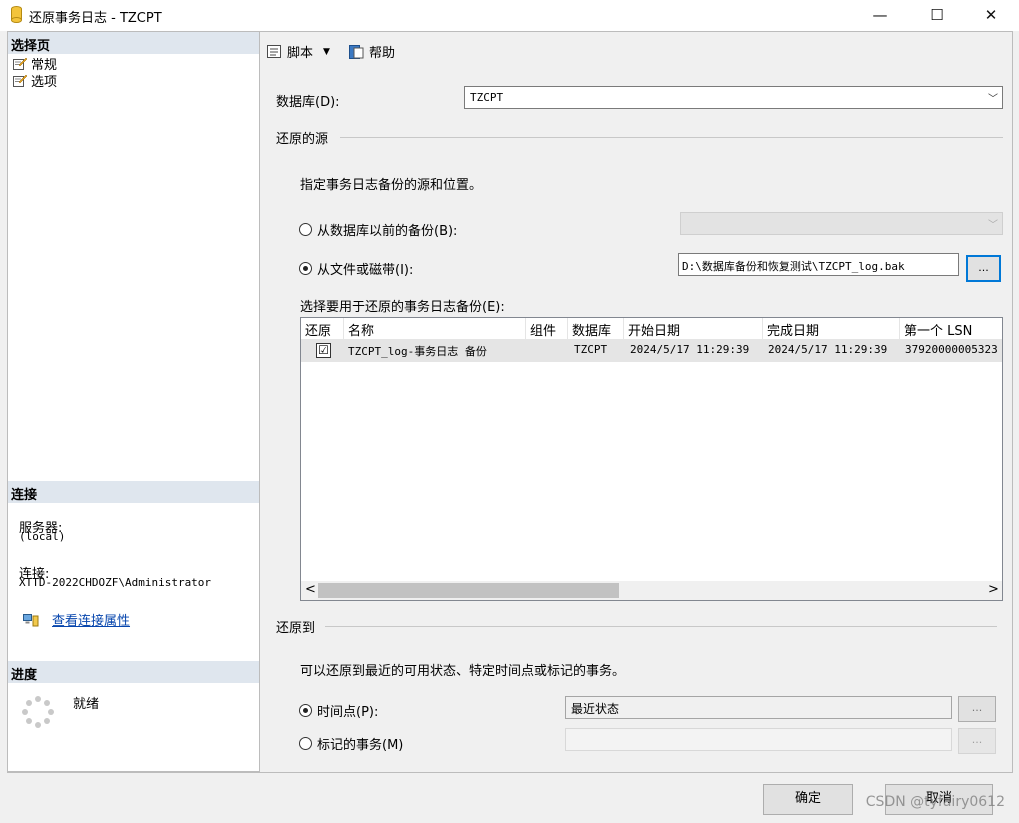 This screenshot has height=823, width=1019. Describe the element at coordinates (323, 350) in the screenshot. I see `restore-checkbox: ☑` at that location.